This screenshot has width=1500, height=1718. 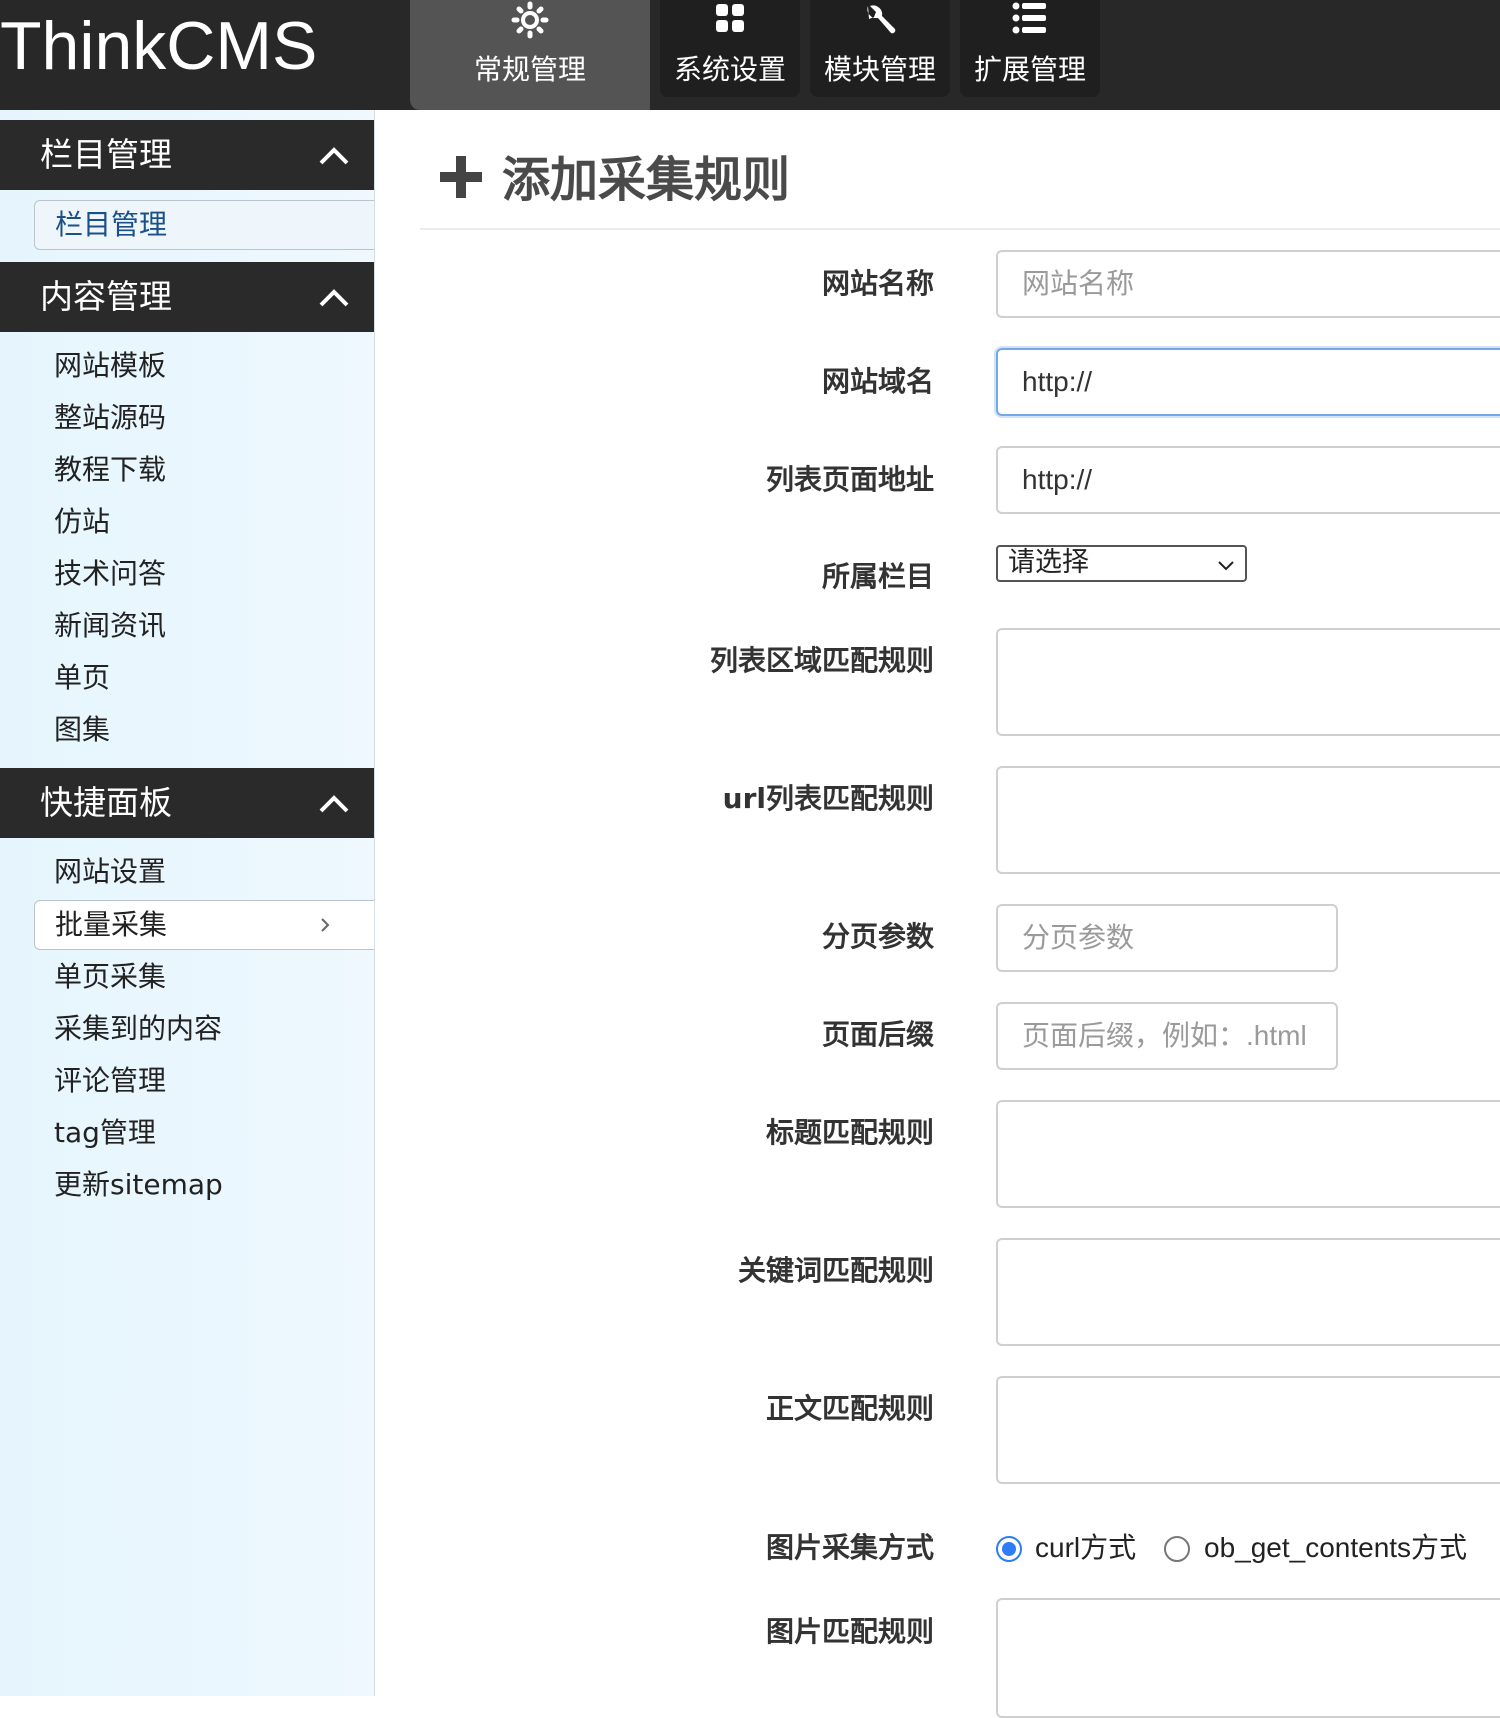 I want to click on sidebar-item-label: 栏目管理, so click(x=111, y=224).